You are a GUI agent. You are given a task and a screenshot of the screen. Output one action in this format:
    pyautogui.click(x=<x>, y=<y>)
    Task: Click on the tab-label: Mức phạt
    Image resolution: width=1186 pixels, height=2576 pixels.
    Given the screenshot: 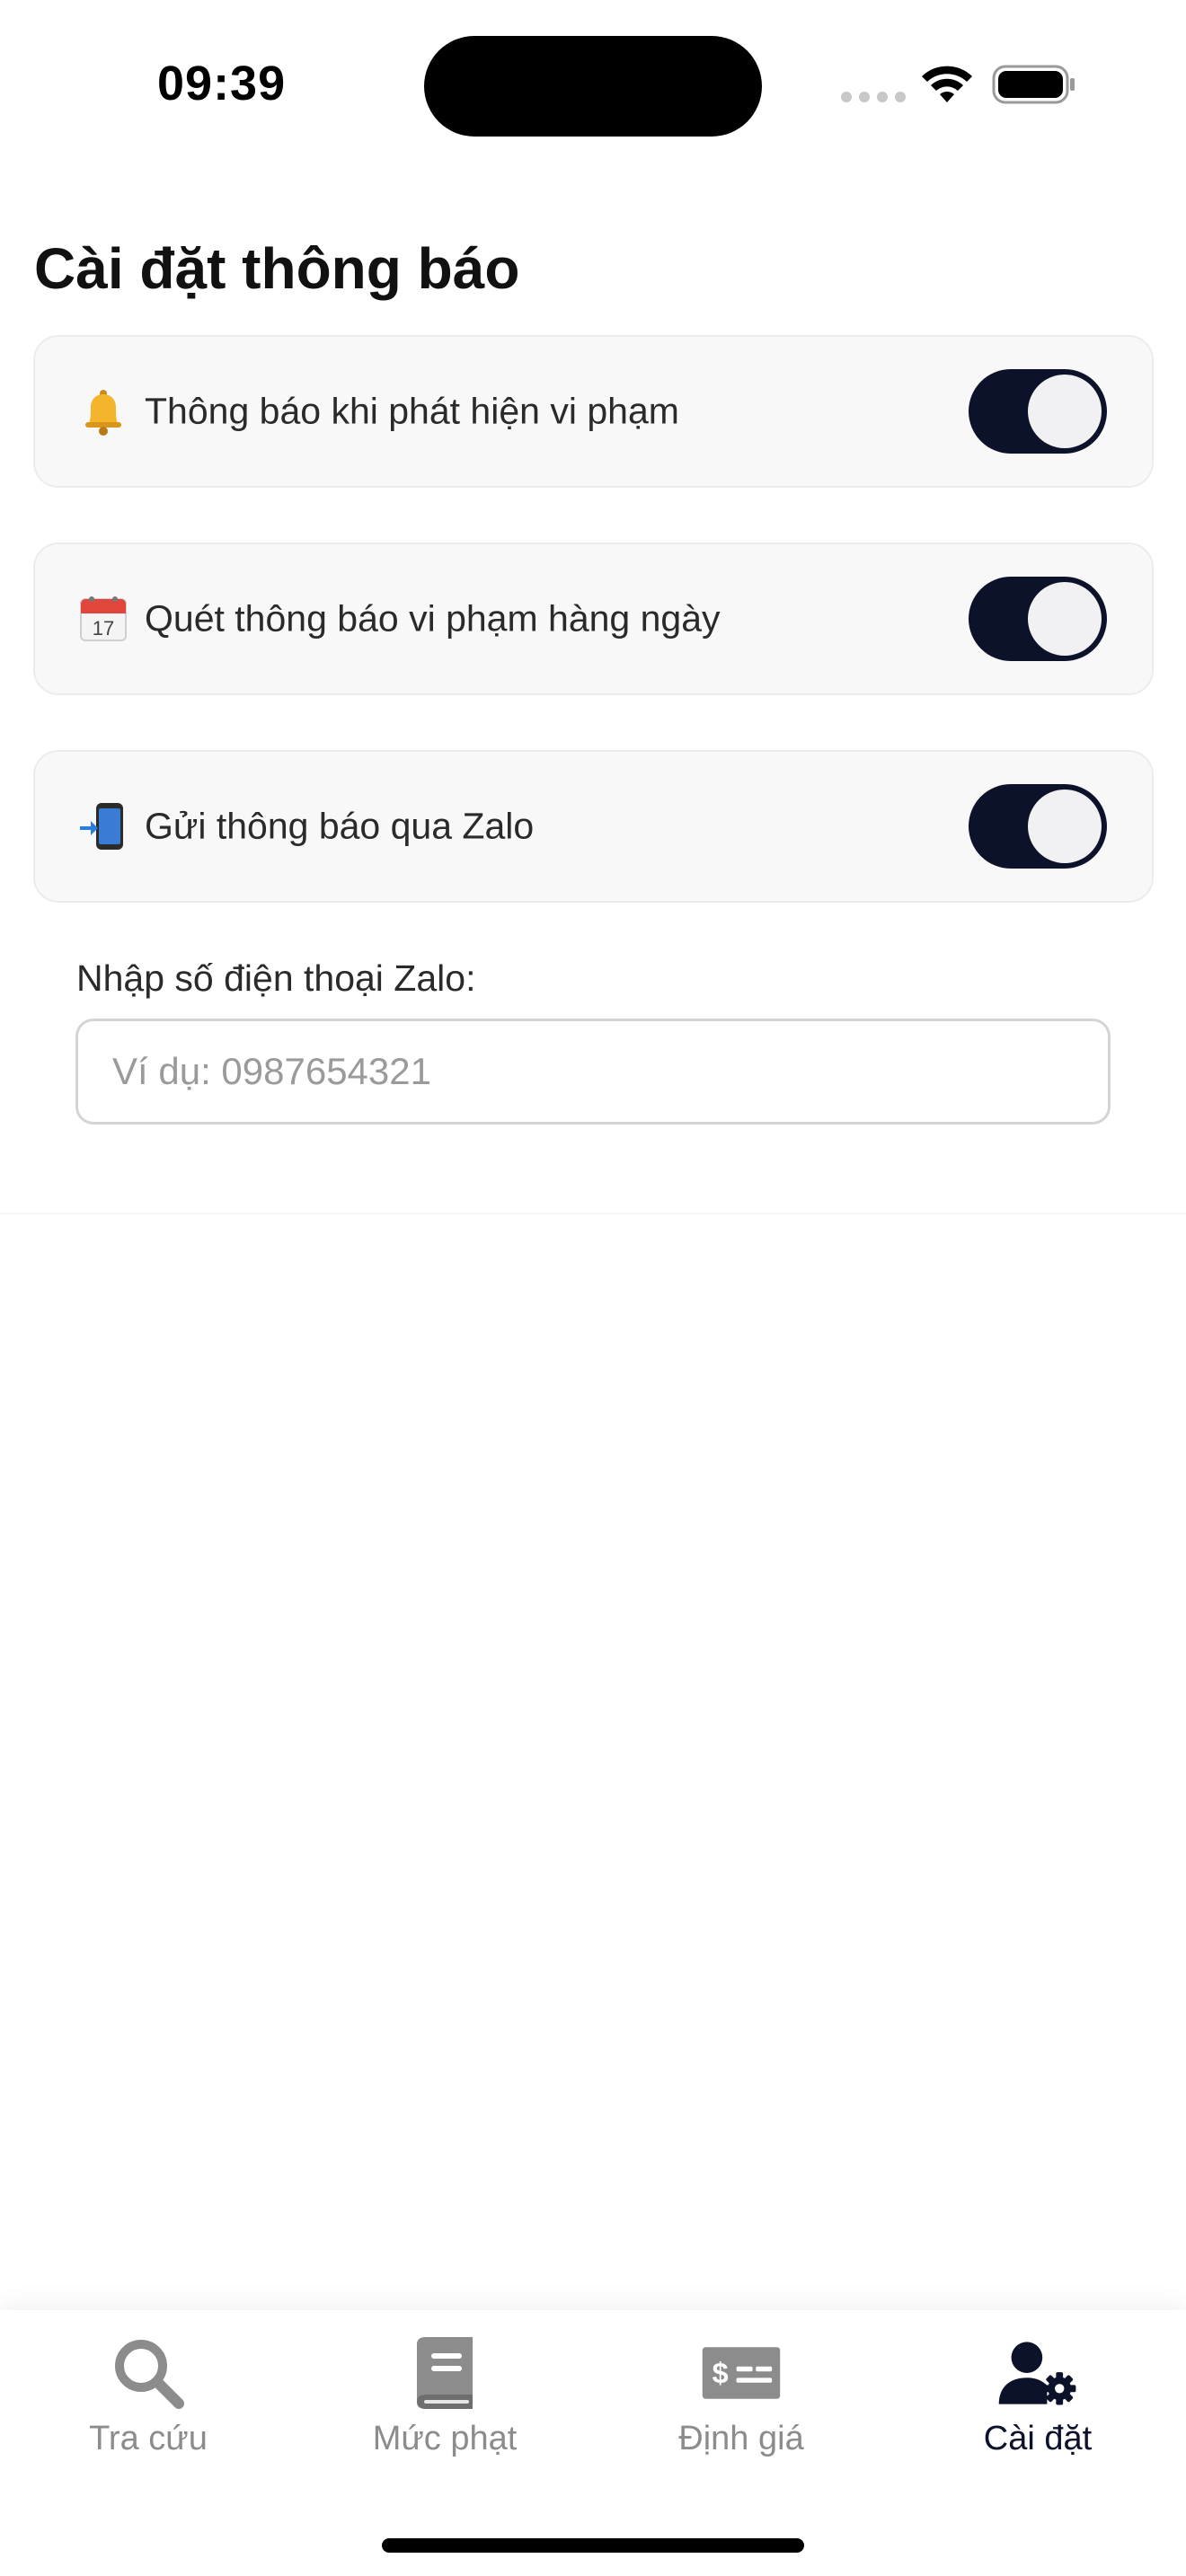 What is the action you would take?
    pyautogui.click(x=445, y=2438)
    